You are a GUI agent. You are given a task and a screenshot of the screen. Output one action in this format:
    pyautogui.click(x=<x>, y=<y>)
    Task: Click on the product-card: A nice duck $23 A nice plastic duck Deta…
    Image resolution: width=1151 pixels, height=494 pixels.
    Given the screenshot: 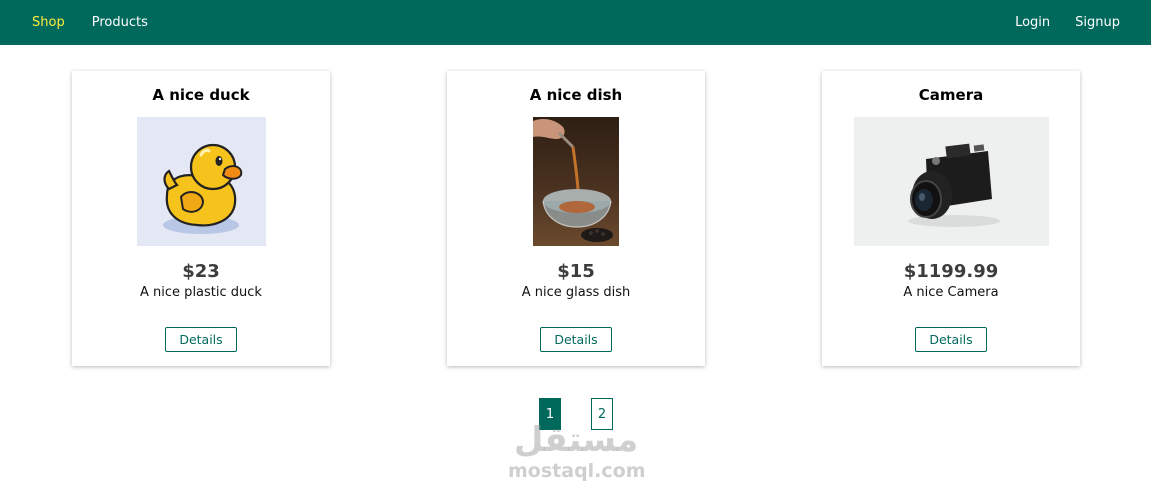 What is the action you would take?
    pyautogui.click(x=201, y=218)
    